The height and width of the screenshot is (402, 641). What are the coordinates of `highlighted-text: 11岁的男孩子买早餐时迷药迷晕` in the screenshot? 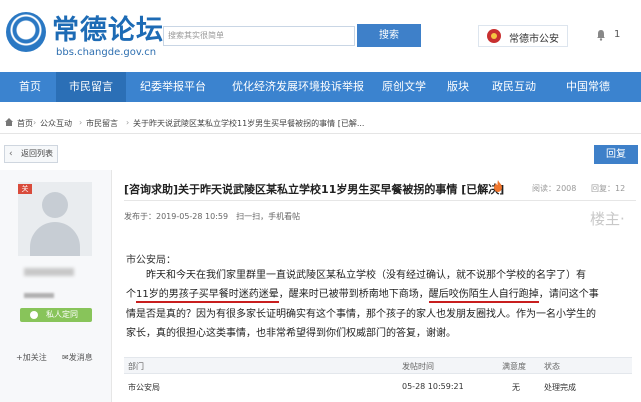 It's located at (207, 296).